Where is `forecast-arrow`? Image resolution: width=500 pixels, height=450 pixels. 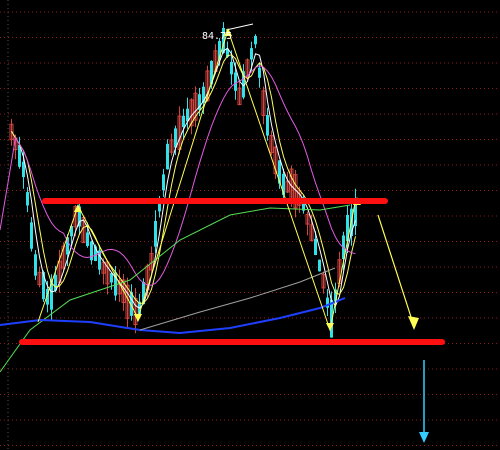 forecast-arrow is located at coordinates (424, 401).